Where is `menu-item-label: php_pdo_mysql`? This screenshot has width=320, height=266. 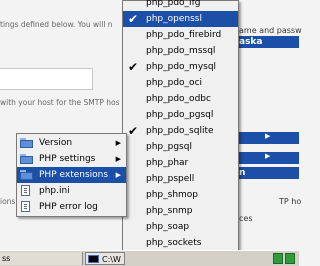 menu-item-label: php_pdo_mysql is located at coordinates (181, 67).